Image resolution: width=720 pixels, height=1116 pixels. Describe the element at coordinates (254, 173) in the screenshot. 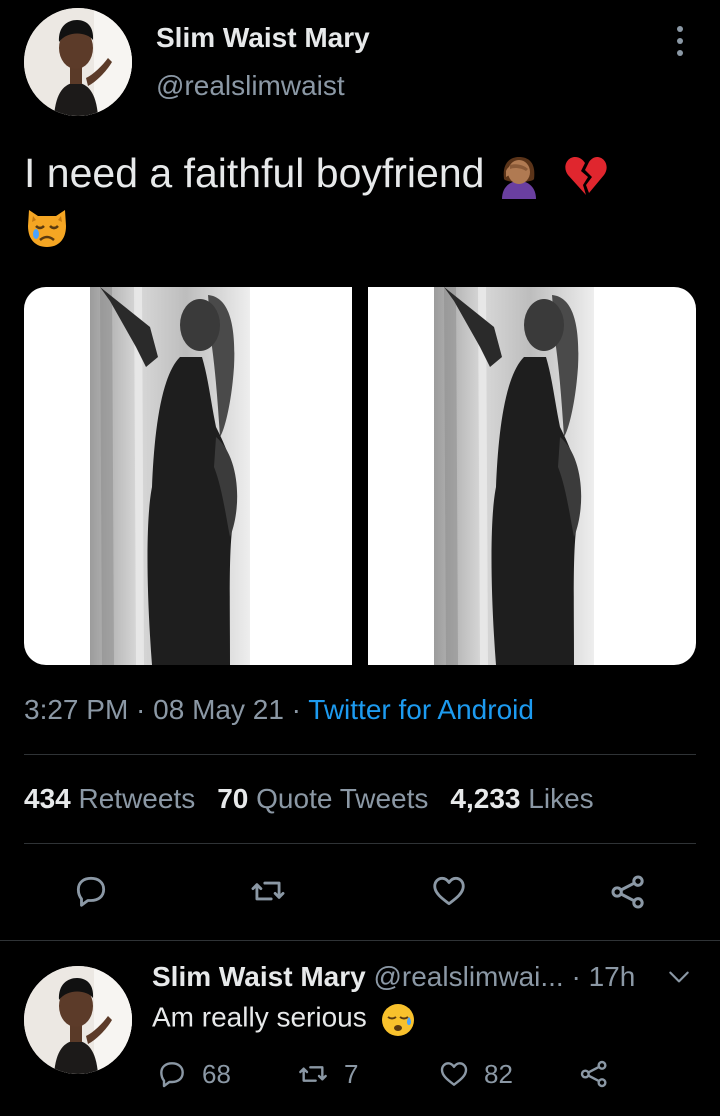

I see `tweet-body: I need a faithful boyfriend` at that location.